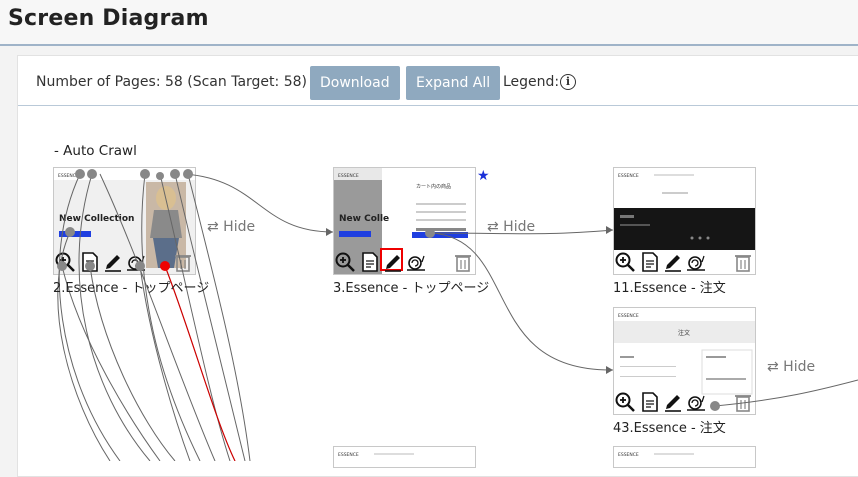 Image resolution: width=858 pixels, height=477 pixels. I want to click on thumb-hero-text: New Collection, so click(96, 219).